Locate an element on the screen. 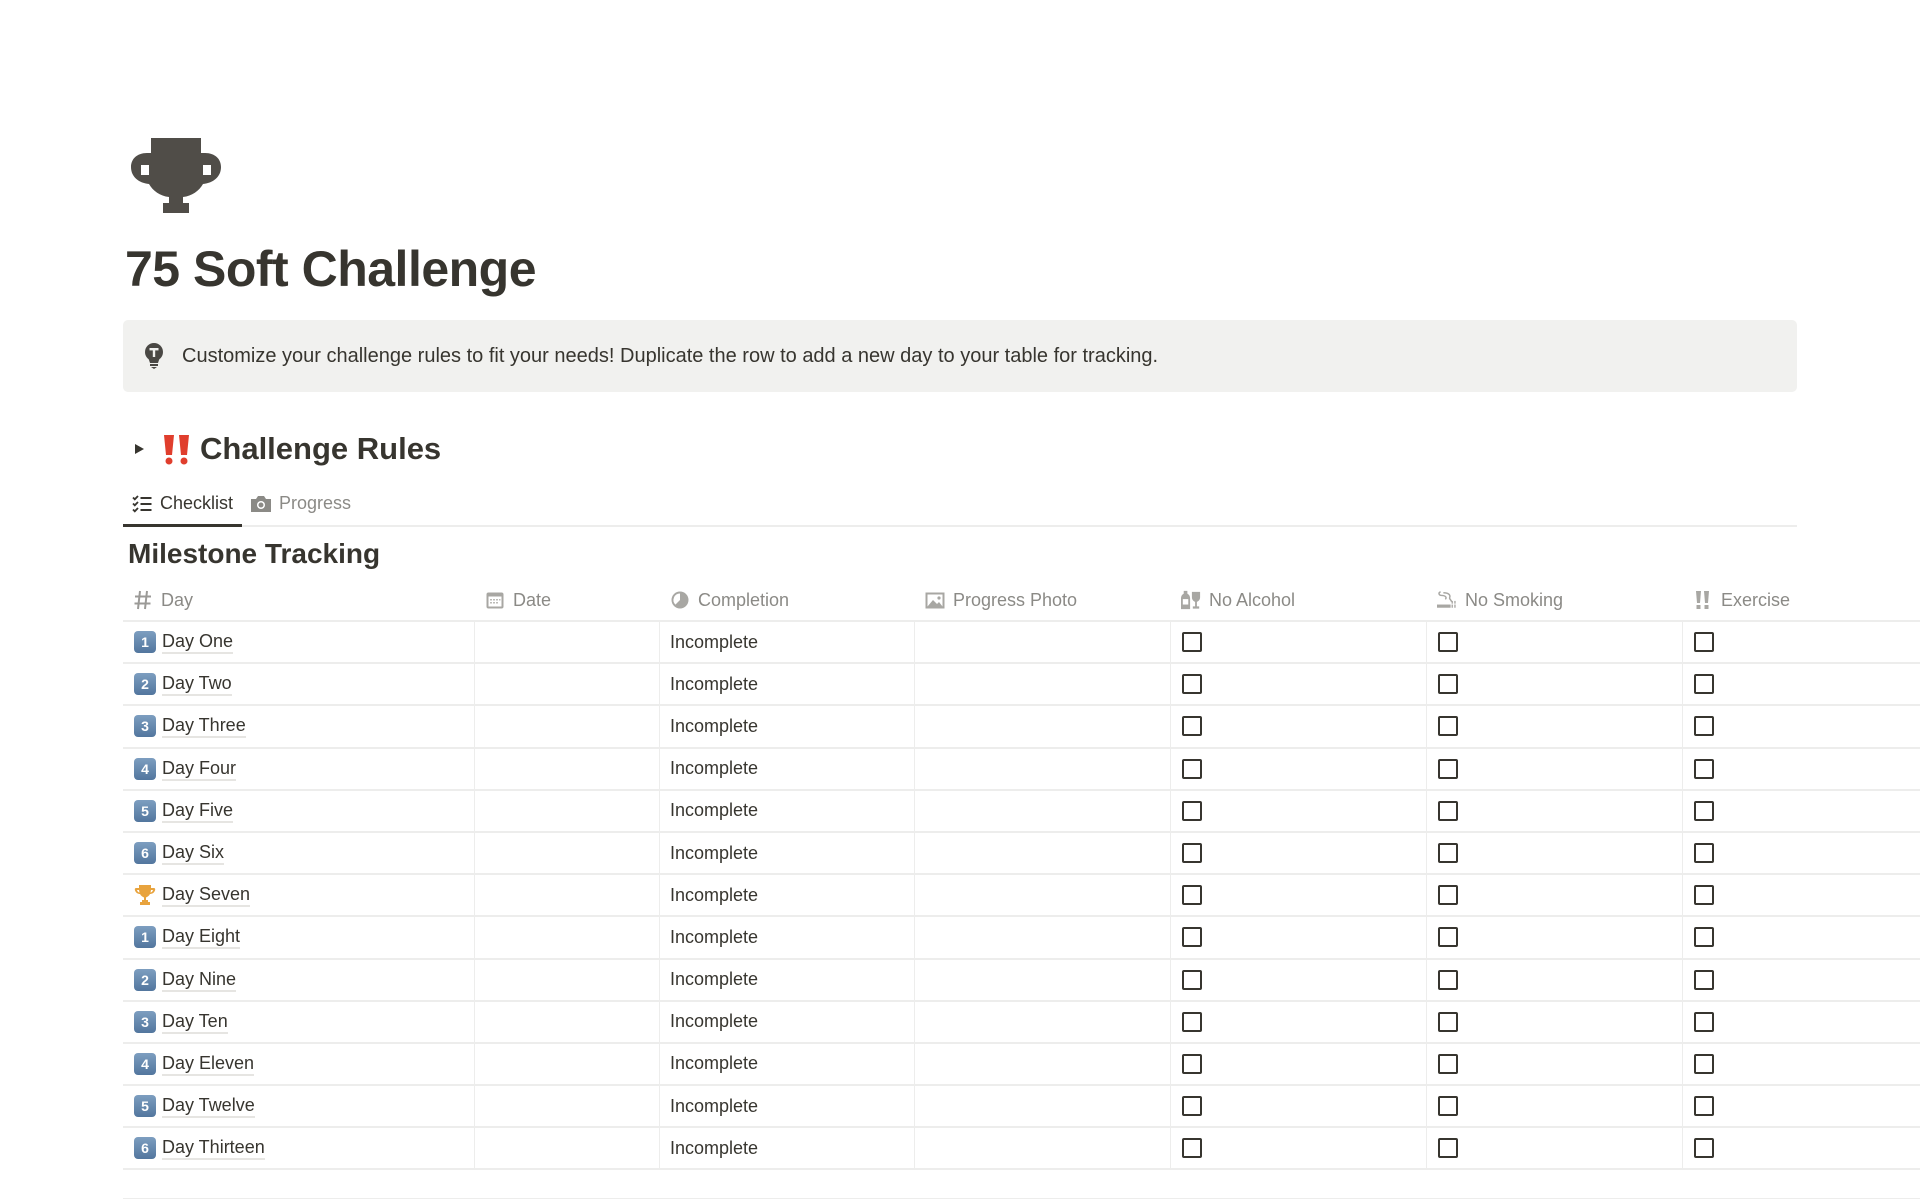  toggle-arrow-icon is located at coordinates (139, 449).